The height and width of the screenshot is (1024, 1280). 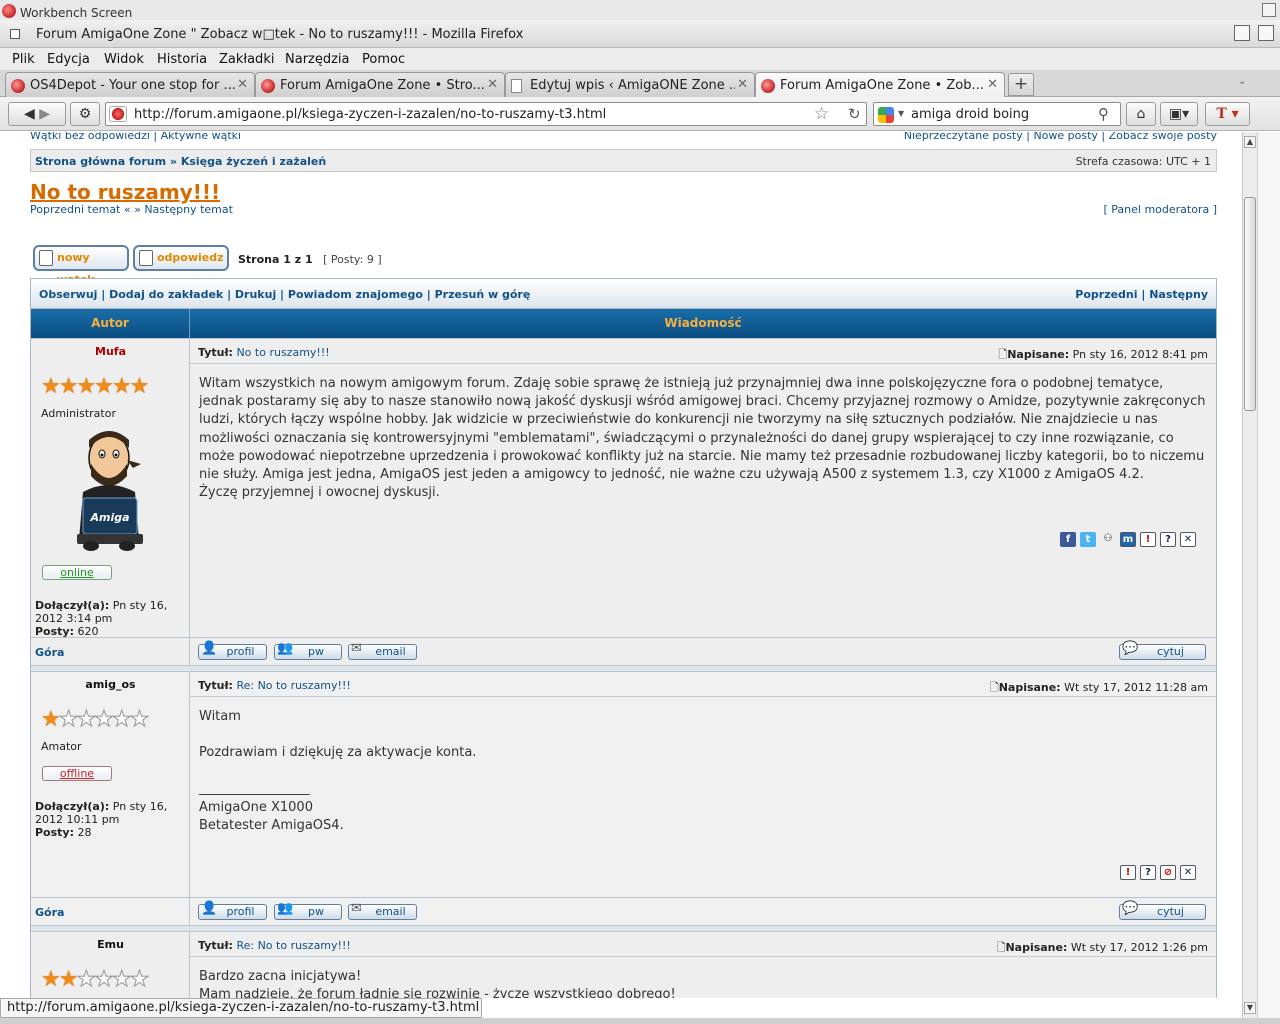 I want to click on myspace-icon: m, so click(x=1128, y=539).